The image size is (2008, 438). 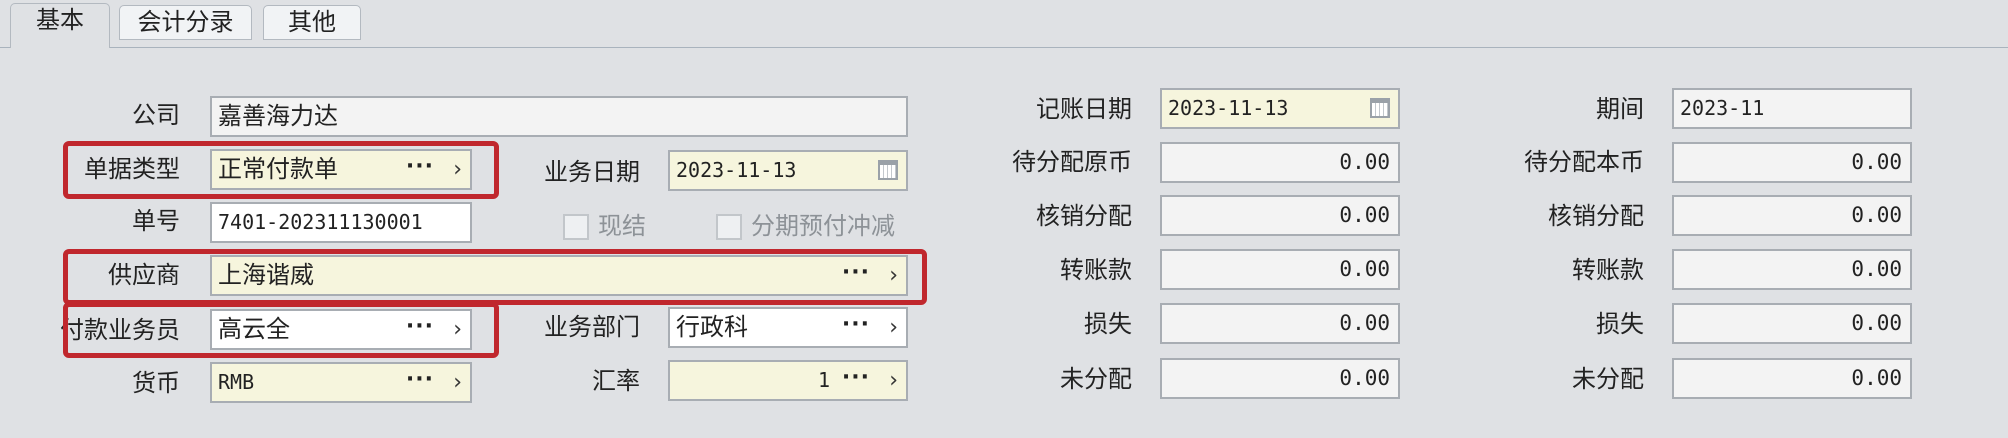 I want to click on post-date-label: 记账日期, so click(x=1084, y=109).